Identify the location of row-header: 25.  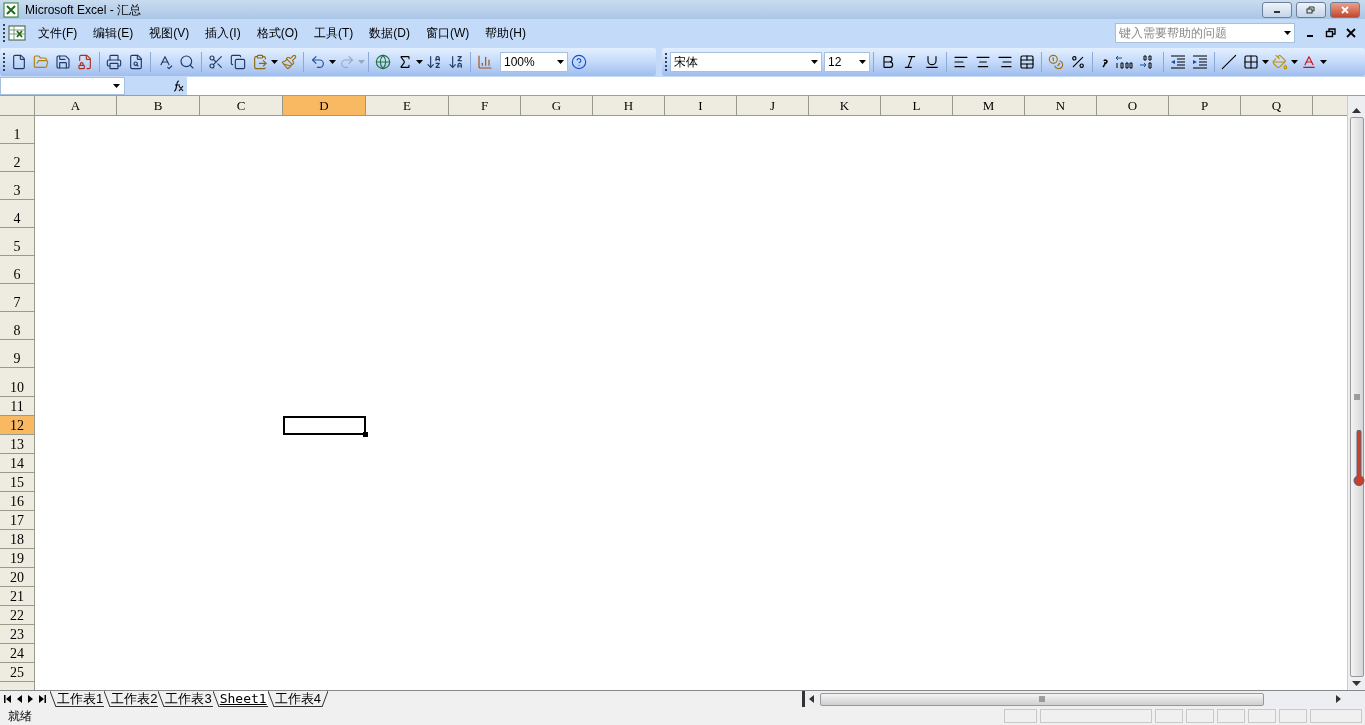
(17, 672).